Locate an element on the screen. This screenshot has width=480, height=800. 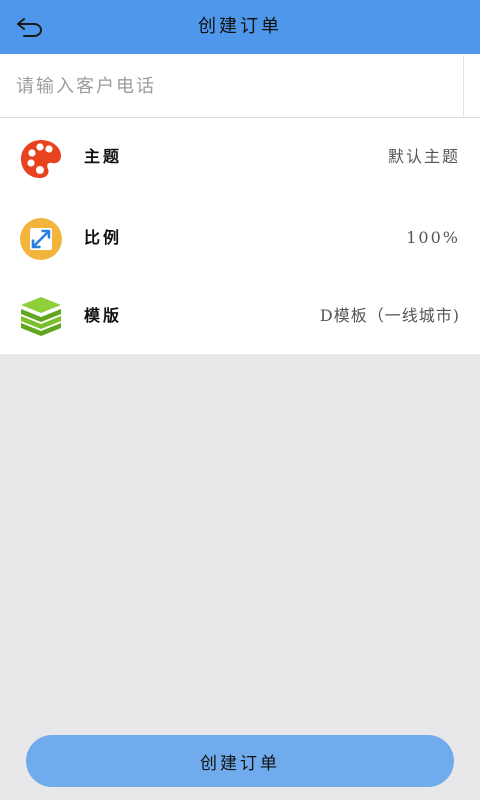
resize-icon is located at coordinates (41, 239).